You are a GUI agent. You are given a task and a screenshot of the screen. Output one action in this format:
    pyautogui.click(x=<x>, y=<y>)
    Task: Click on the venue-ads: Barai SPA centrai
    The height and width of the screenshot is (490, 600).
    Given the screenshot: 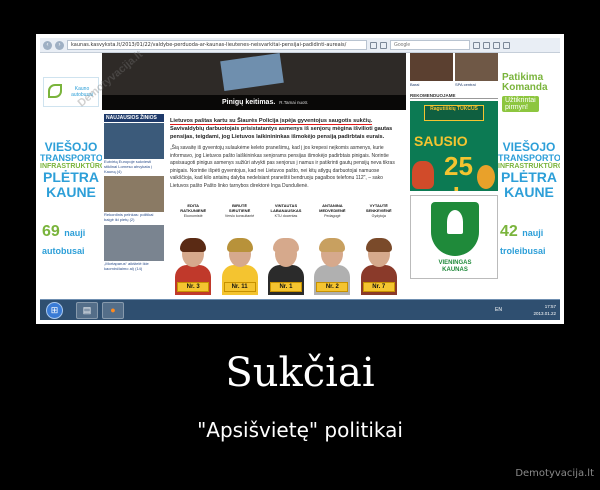 What is the action you would take?
    pyautogui.click(x=454, y=70)
    